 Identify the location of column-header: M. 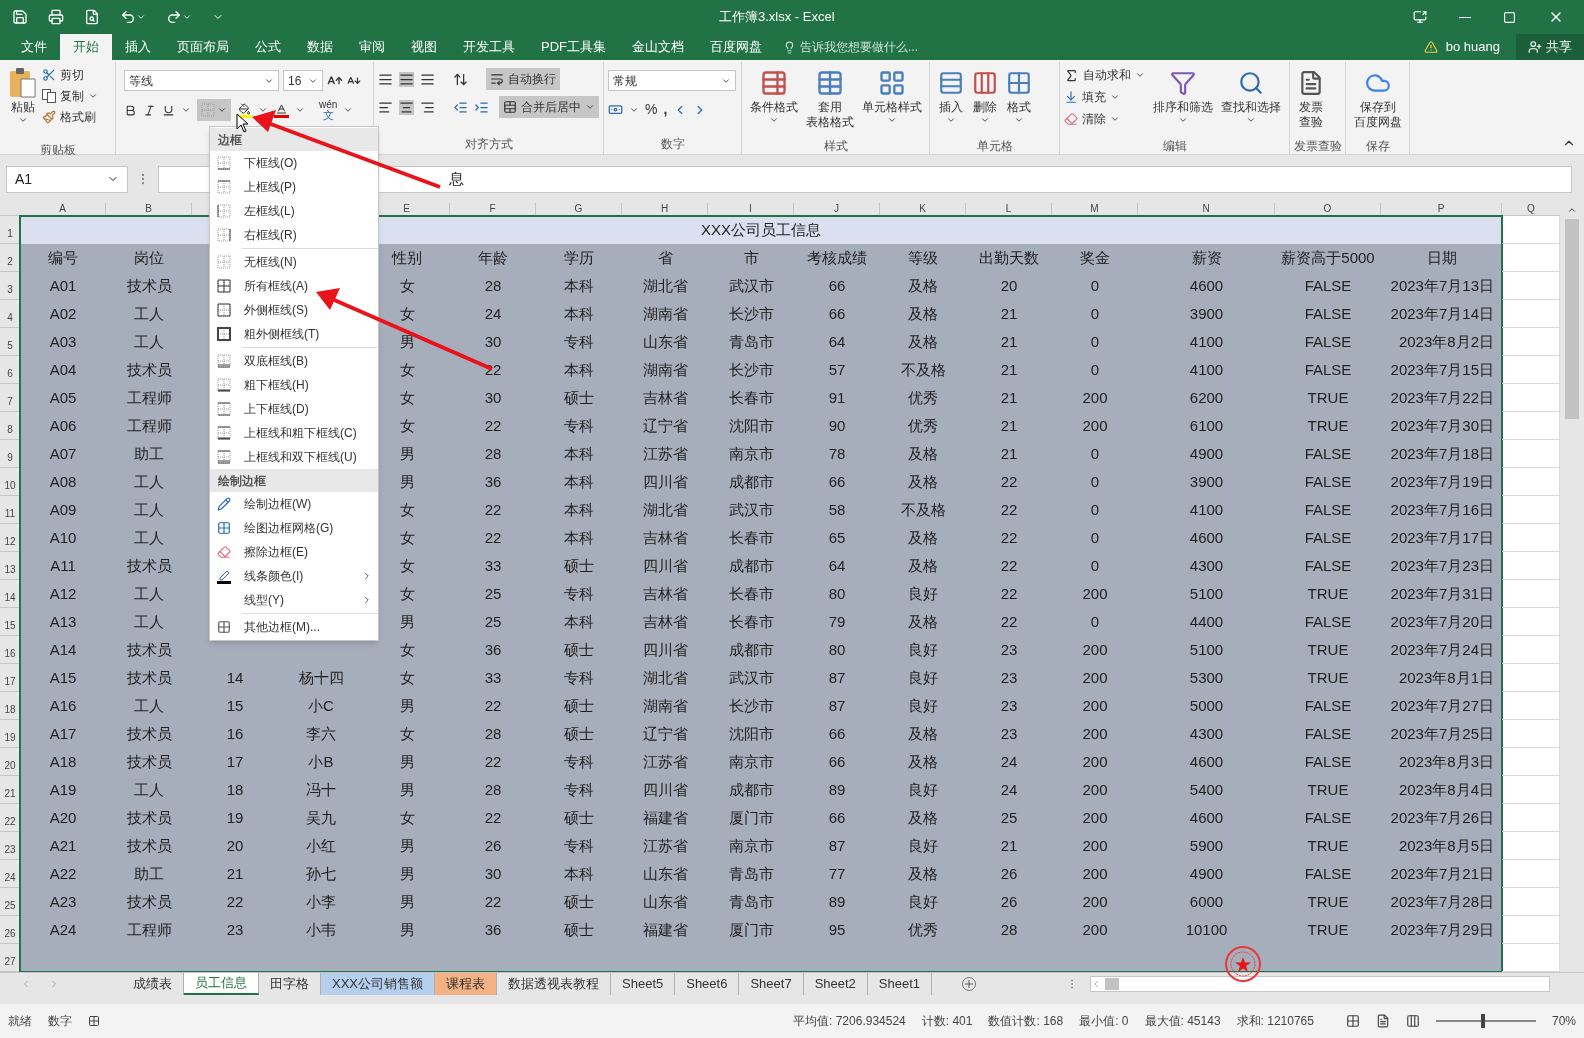
(1094, 209).